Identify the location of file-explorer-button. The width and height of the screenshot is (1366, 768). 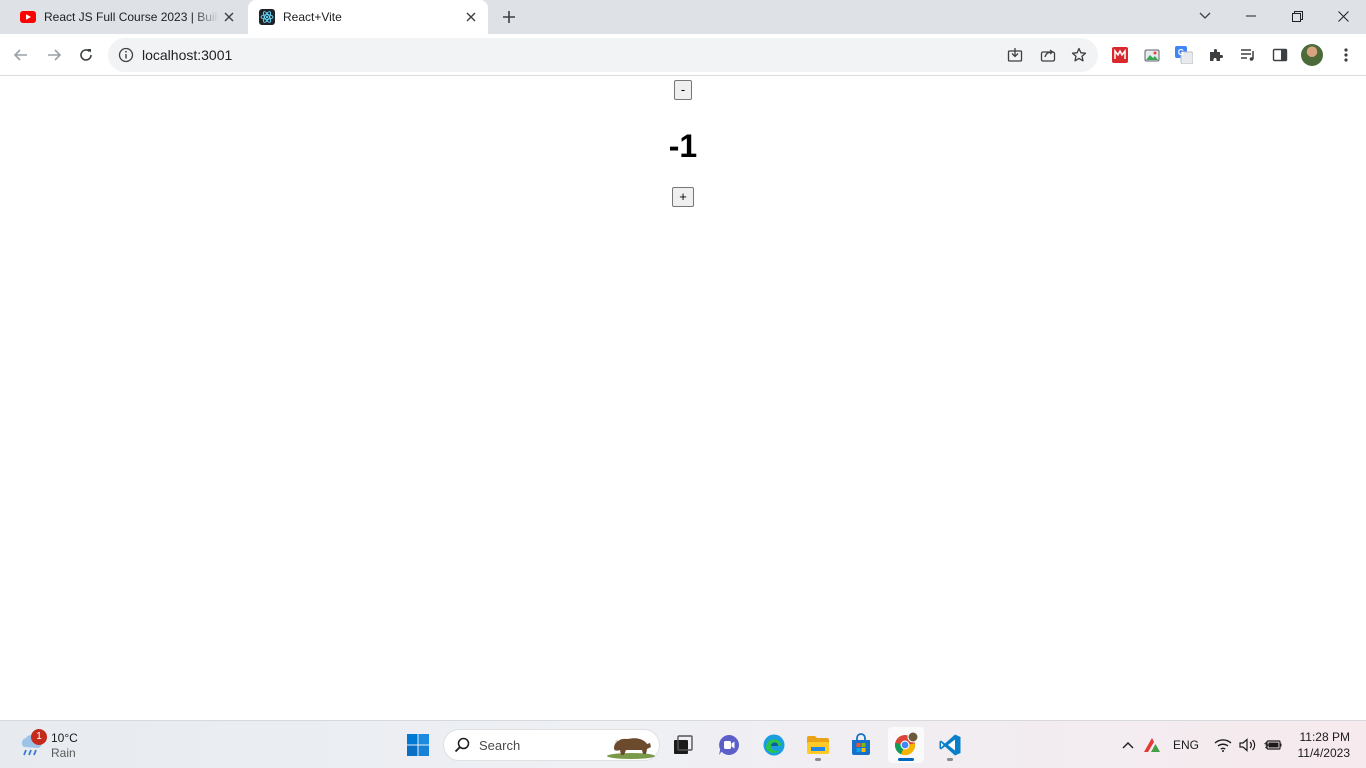
(818, 745).